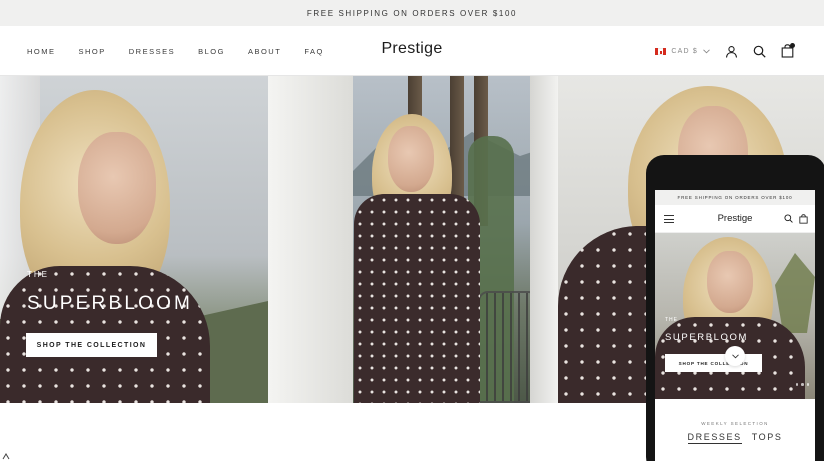 Image resolution: width=824 pixels, height=461 pixels. Describe the element at coordinates (803, 219) in the screenshot. I see `mobile-cart-icon` at that location.